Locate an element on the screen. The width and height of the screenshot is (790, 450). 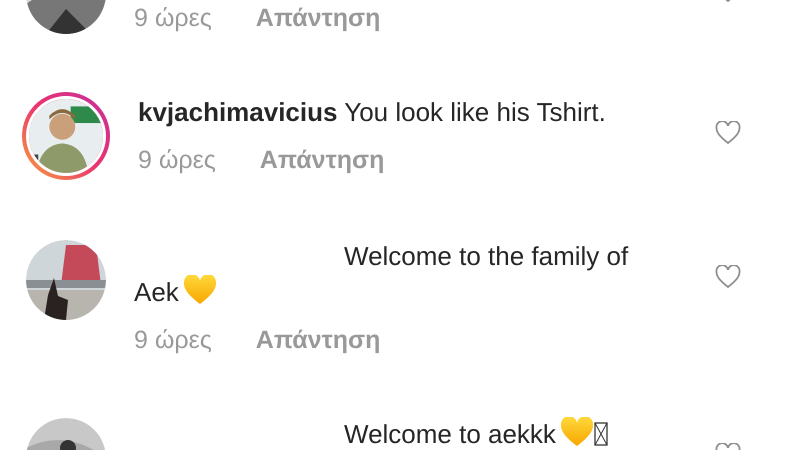
comment-text: Welcome to aekkk is located at coordinates (391, 433).